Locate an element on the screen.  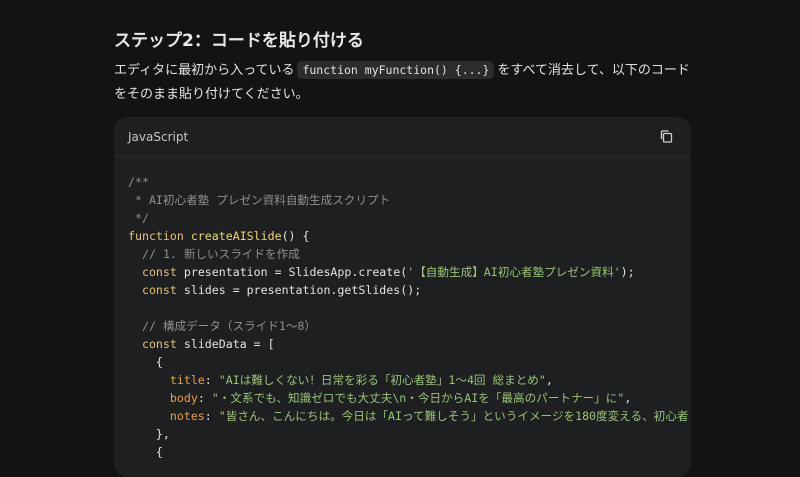
code-line: * AI初心者塾 プレゼン資料自動生成スクリプト is located at coordinates (259, 200).